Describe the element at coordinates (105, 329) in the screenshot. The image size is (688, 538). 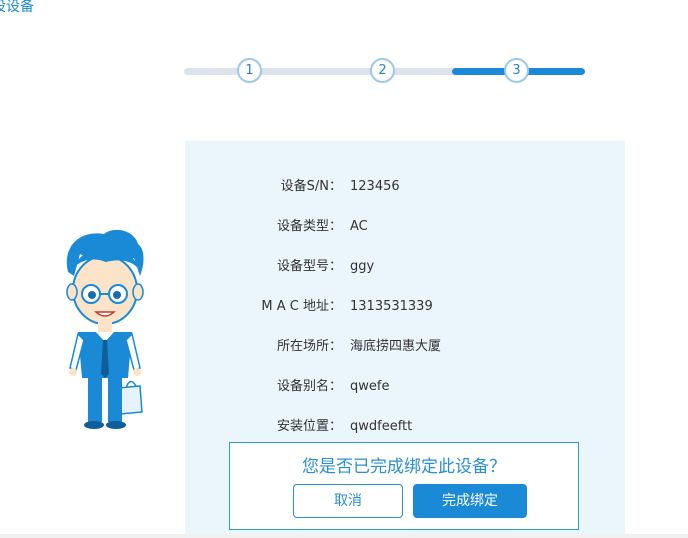
I see `cartoon-man-illustration` at that location.